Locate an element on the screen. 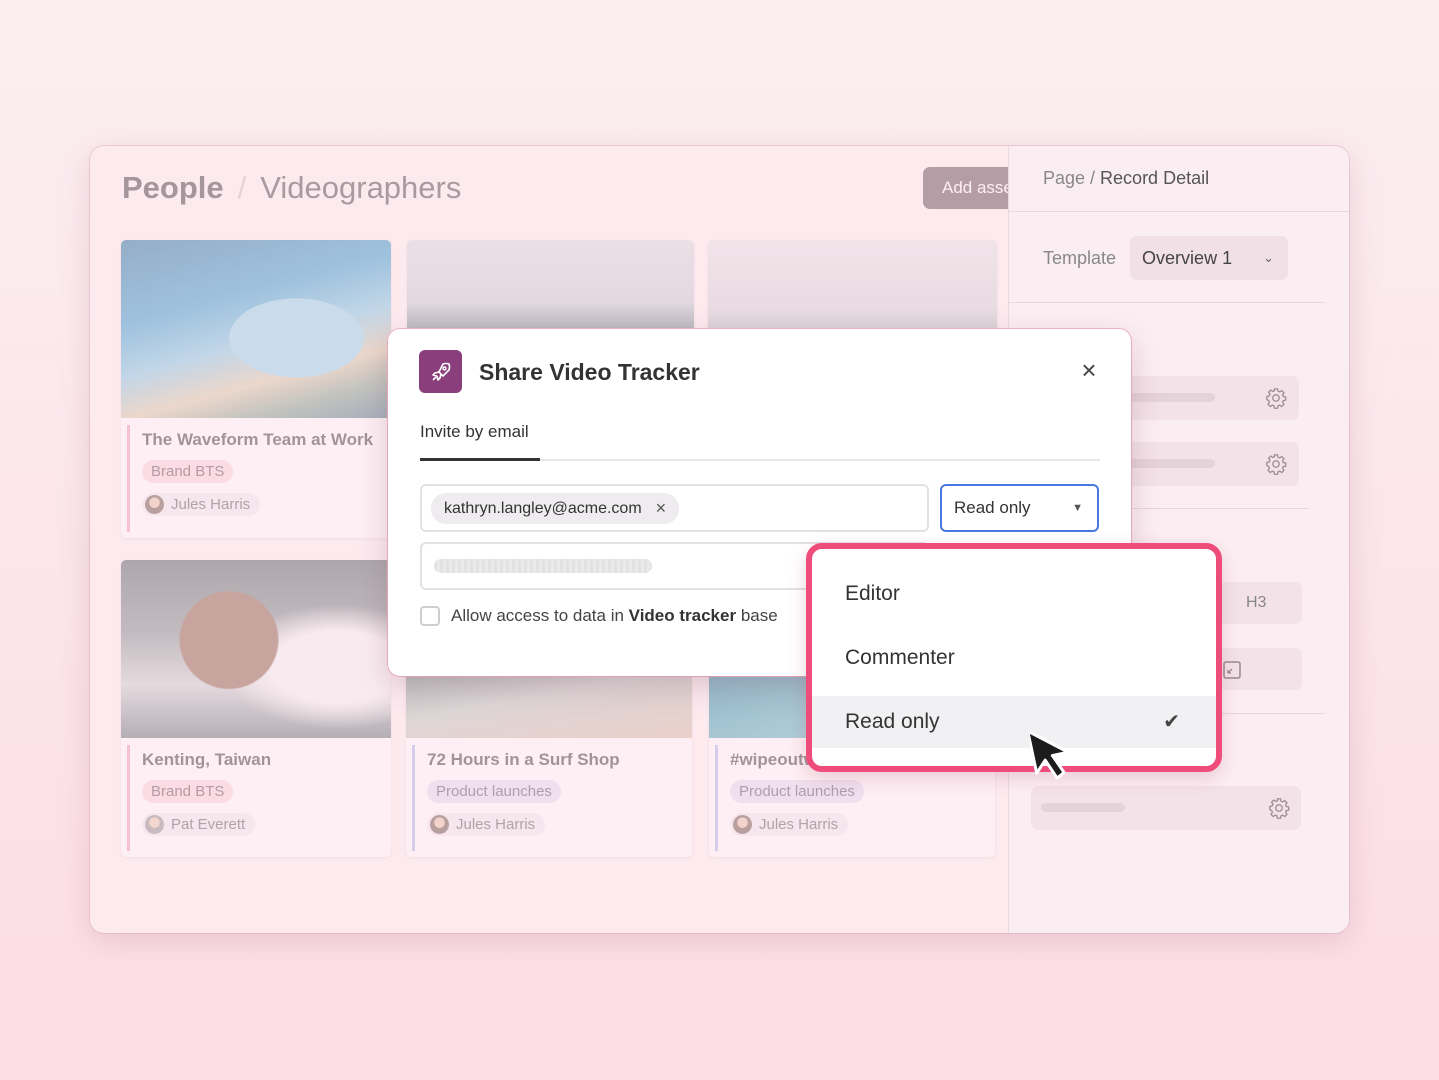 The image size is (1439, 1080). menu-item-commenter: Commenter is located at coordinates (1014, 658).